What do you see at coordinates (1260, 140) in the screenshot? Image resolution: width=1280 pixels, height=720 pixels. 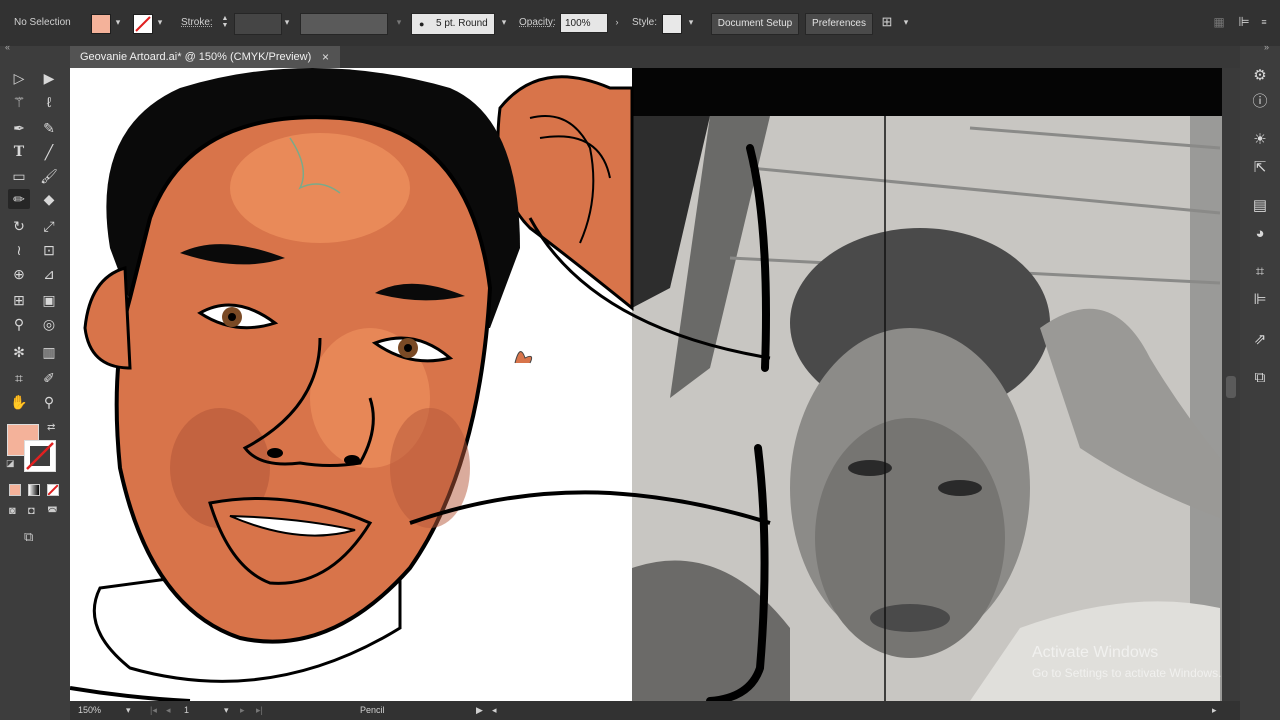 I see `appearance-icon: ☀` at bounding box center [1260, 140].